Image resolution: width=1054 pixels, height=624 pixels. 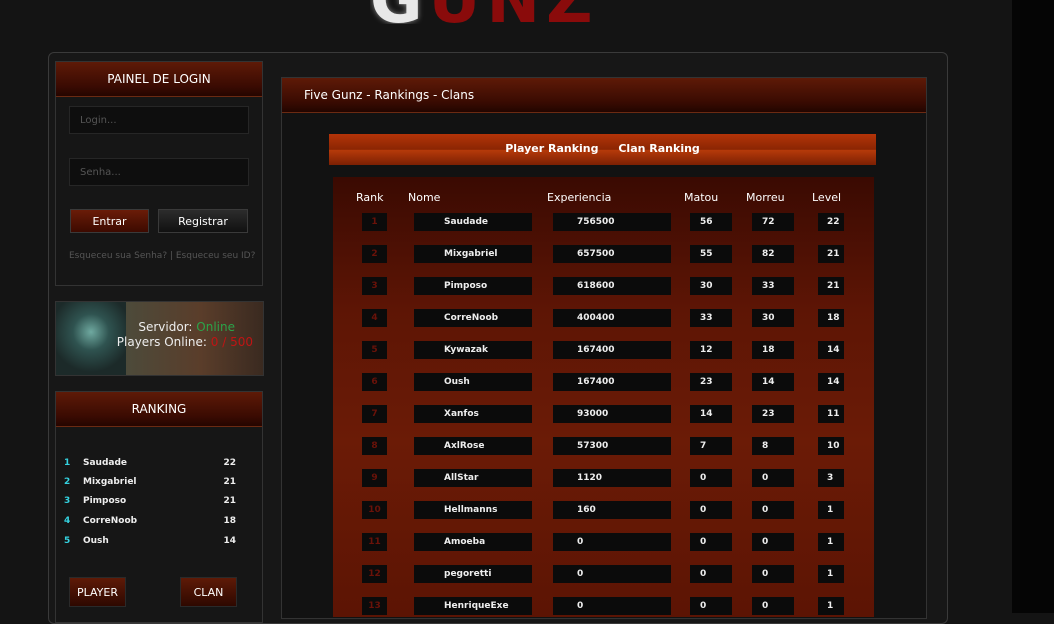 What do you see at coordinates (229, 541) in the screenshot?
I see `list-item-level: 14` at bounding box center [229, 541].